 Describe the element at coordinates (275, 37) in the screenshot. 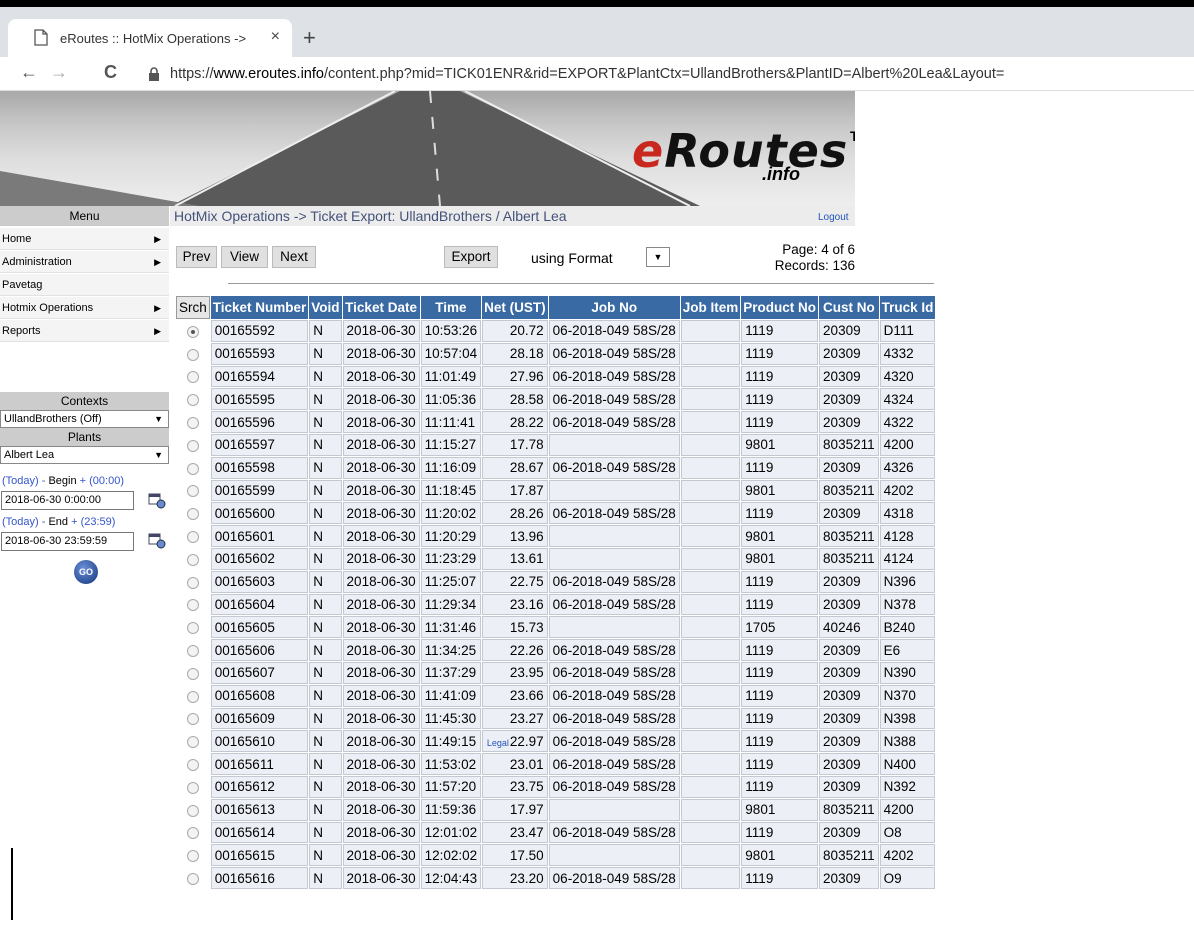

I see `close-tab-icon: ×` at that location.